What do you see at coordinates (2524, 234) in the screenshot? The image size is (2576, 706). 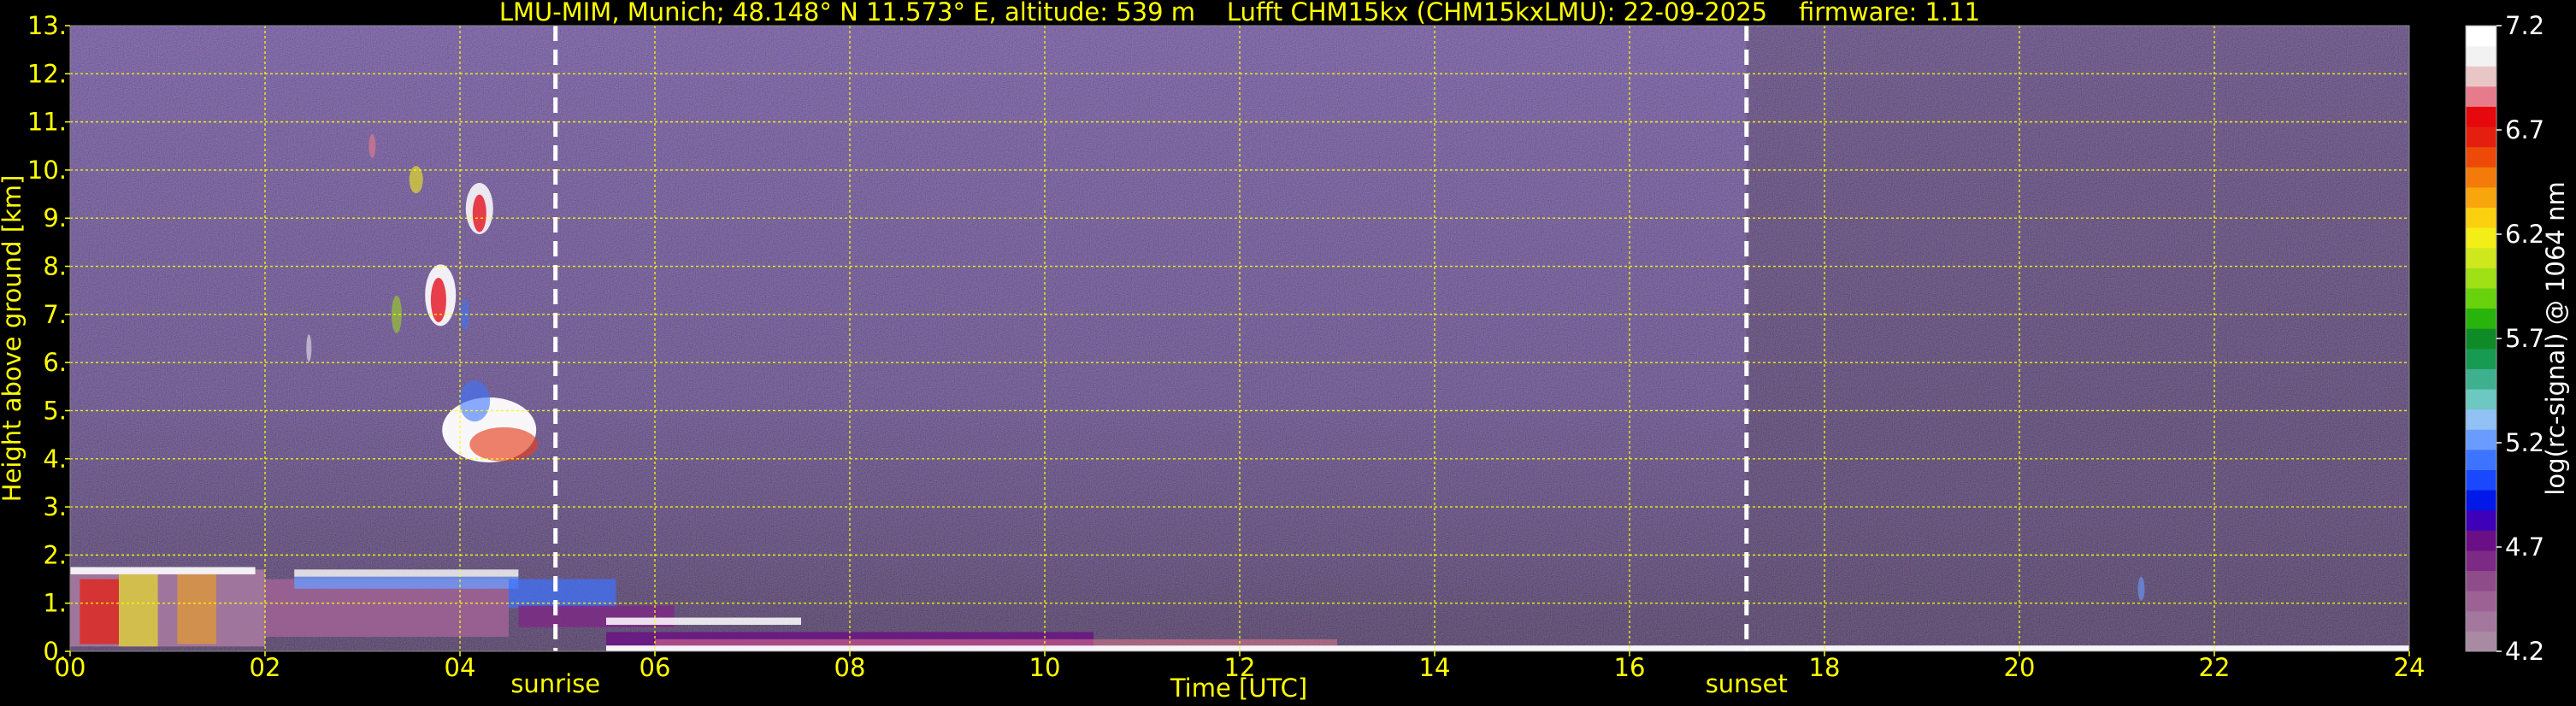 I see `colorbar-tick-label: 6.2` at bounding box center [2524, 234].